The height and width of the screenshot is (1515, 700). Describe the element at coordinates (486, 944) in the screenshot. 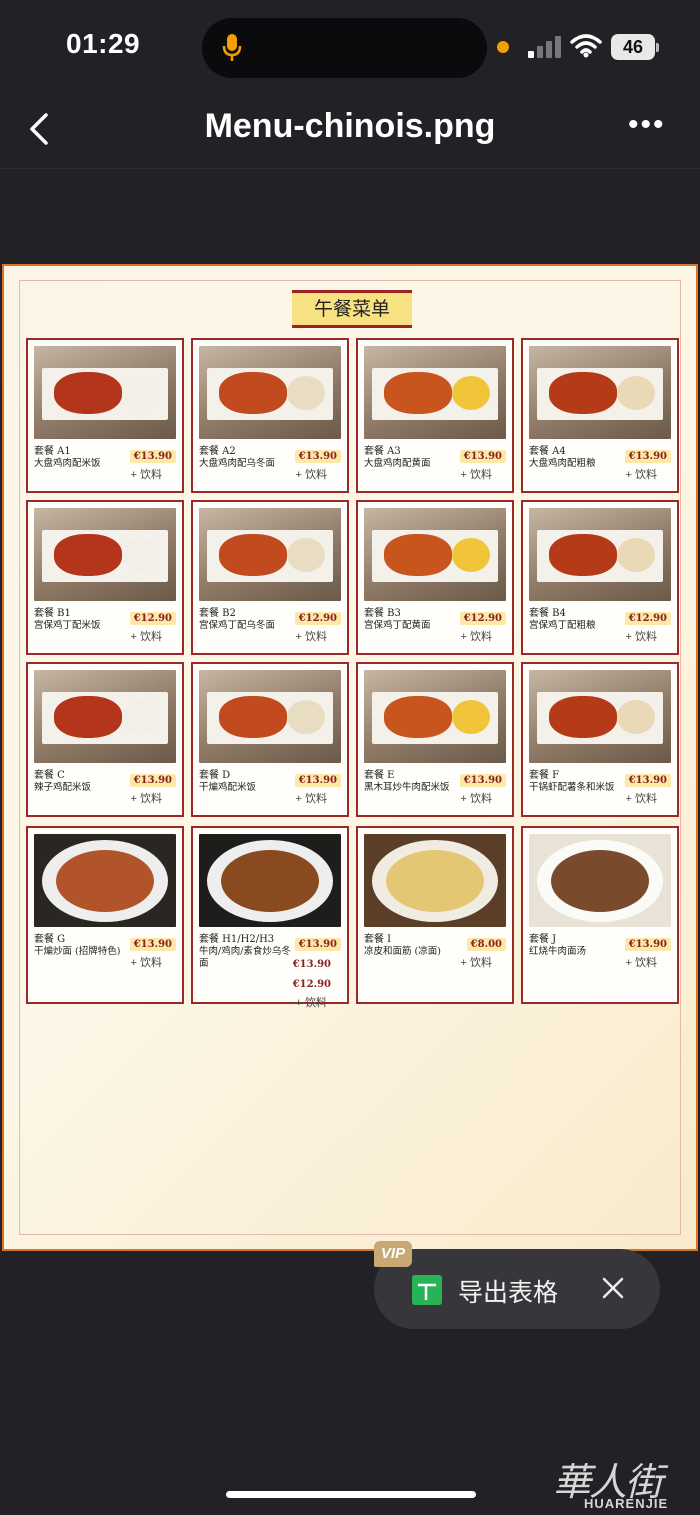

I see `menu-item-price: €8.00` at that location.